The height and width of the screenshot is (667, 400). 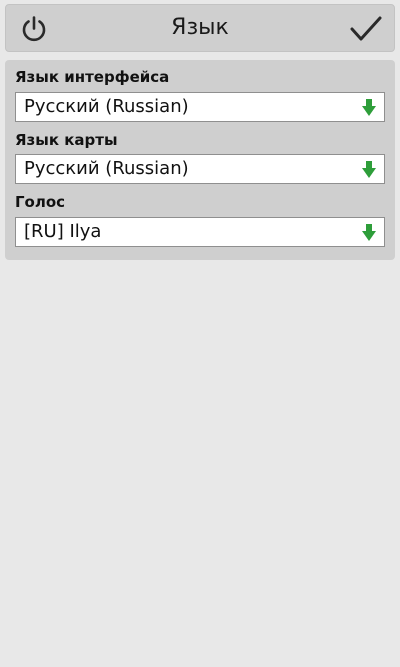 What do you see at coordinates (106, 106) in the screenshot?
I see `interface-language-value: Русский (Russian)` at bounding box center [106, 106].